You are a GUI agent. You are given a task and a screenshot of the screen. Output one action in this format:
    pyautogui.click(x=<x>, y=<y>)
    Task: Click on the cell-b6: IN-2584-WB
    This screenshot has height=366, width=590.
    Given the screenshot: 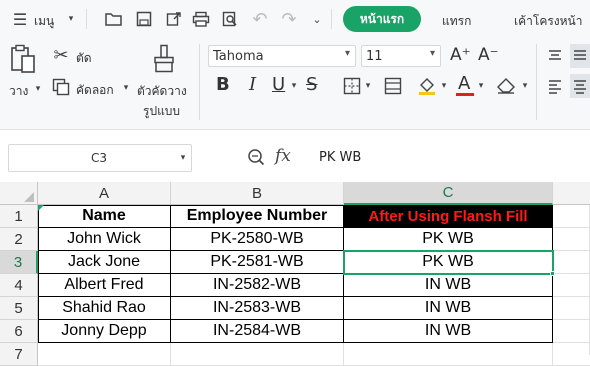 What is the action you would take?
    pyautogui.click(x=257, y=331)
    